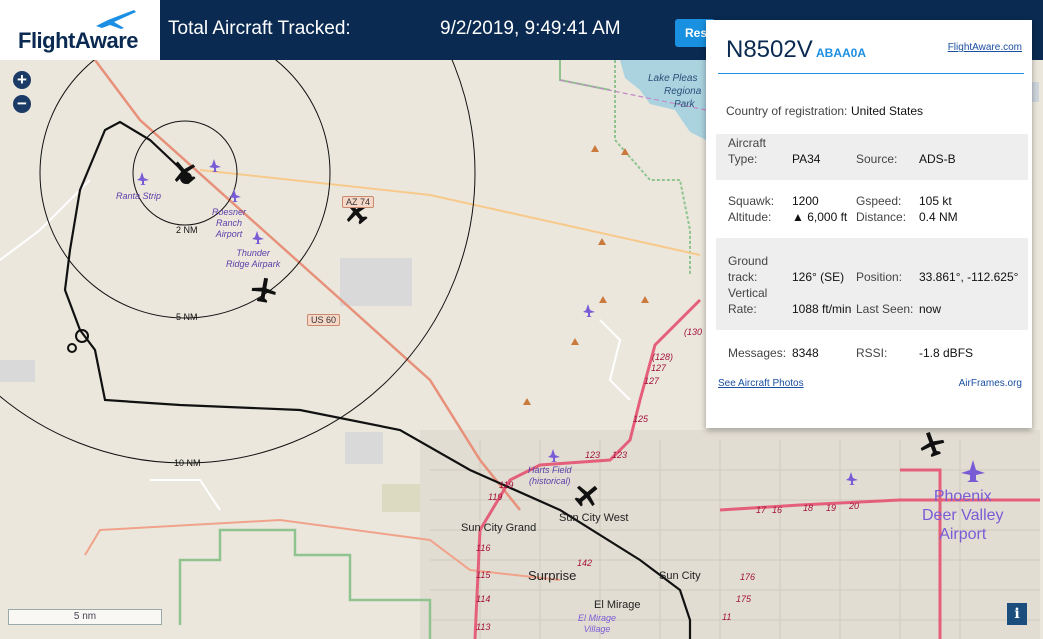 The width and height of the screenshot is (1043, 639). I want to click on aircraft-type-label: Aircraft, so click(747, 143).